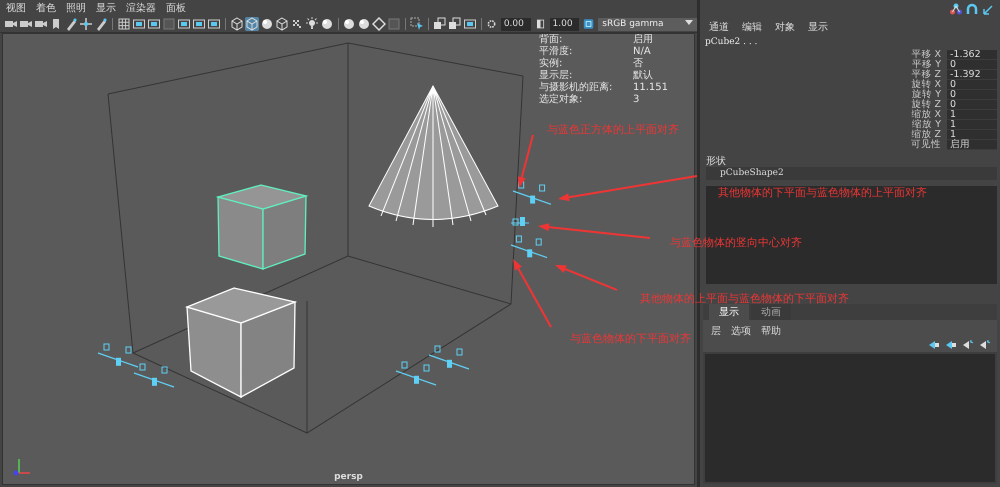 This screenshot has width=1000, height=487. Describe the element at coordinates (926, 105) in the screenshot. I see `channel-label: 旋转 Z` at that location.